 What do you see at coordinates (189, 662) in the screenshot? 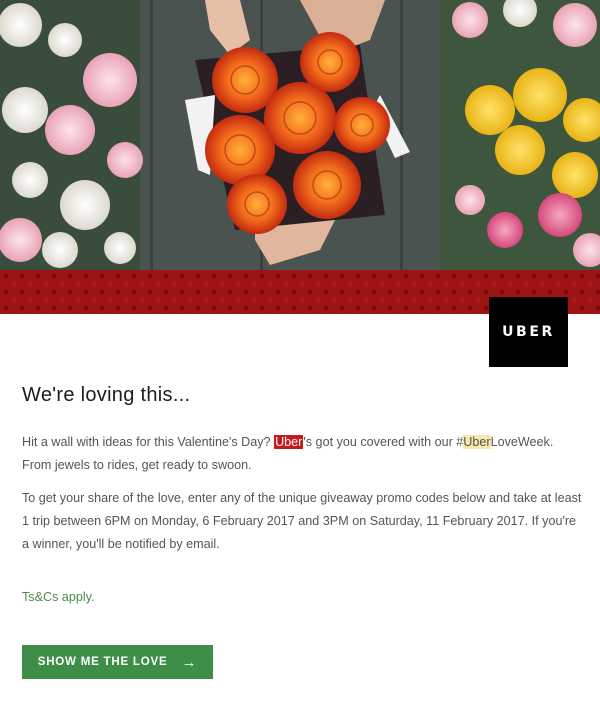
I see `arrow-right-icon: →` at bounding box center [189, 662].